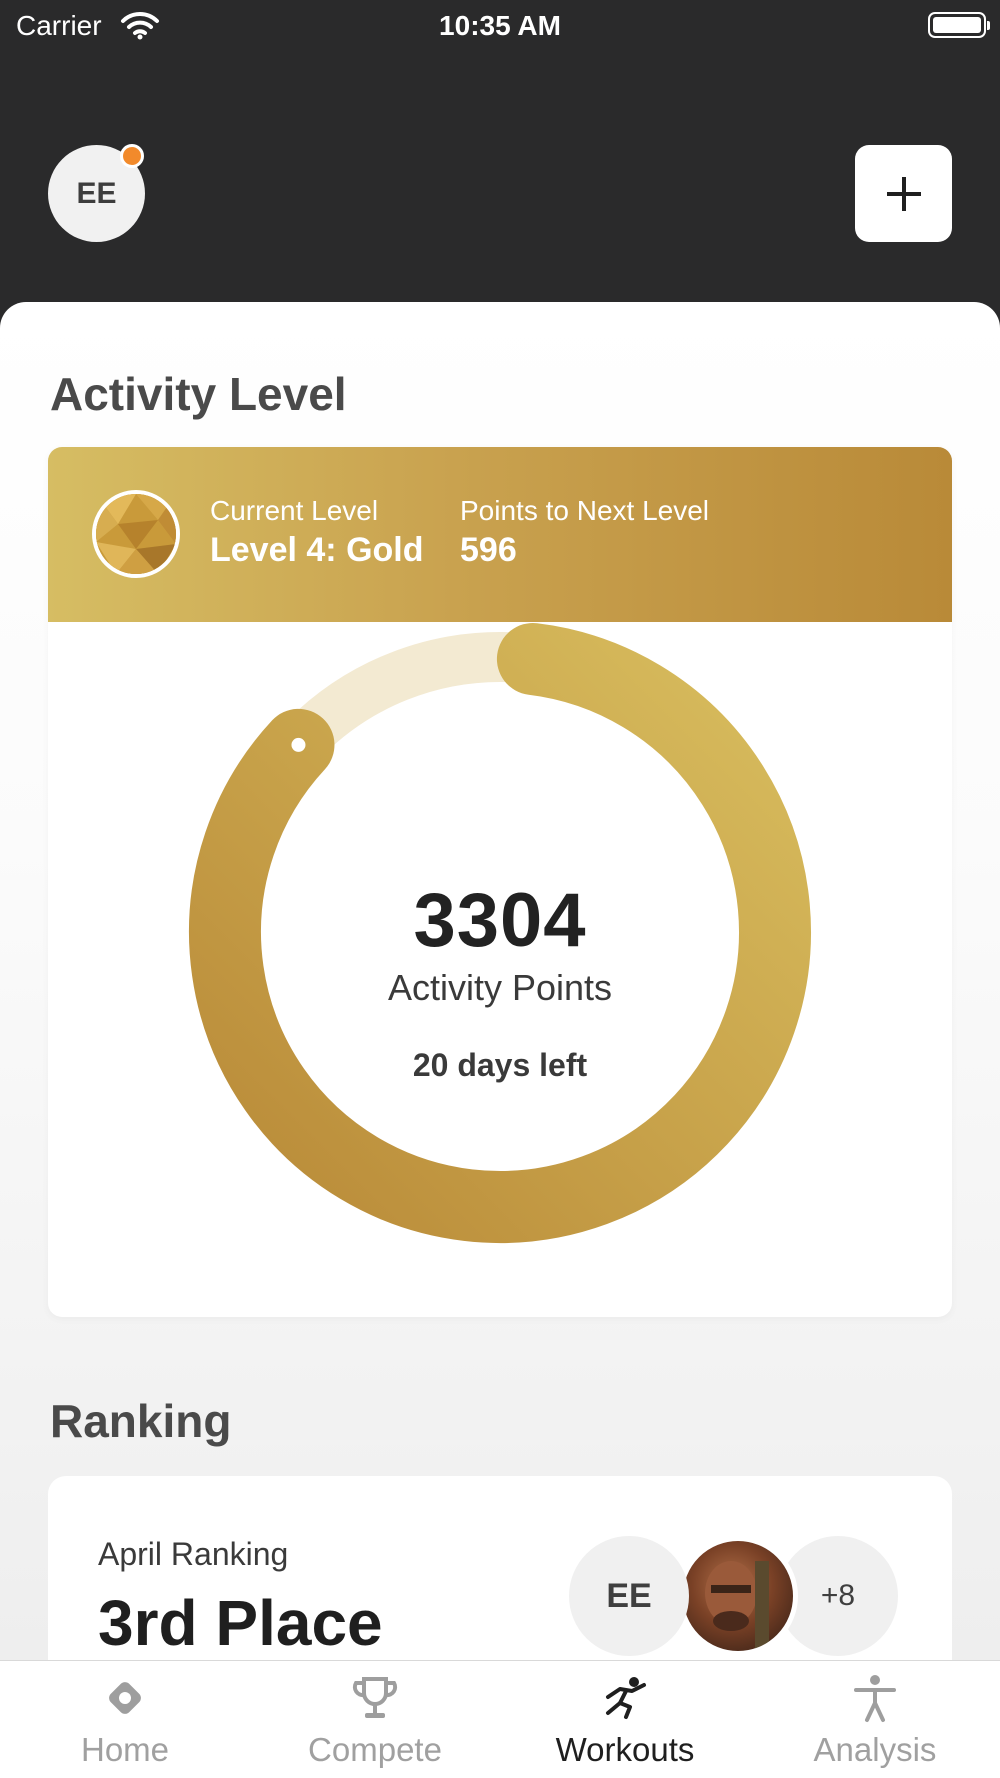 Image resolution: width=1000 pixels, height=1778 pixels. Describe the element at coordinates (500, 1065) in the screenshot. I see `days-left-label: 20 days left` at that location.